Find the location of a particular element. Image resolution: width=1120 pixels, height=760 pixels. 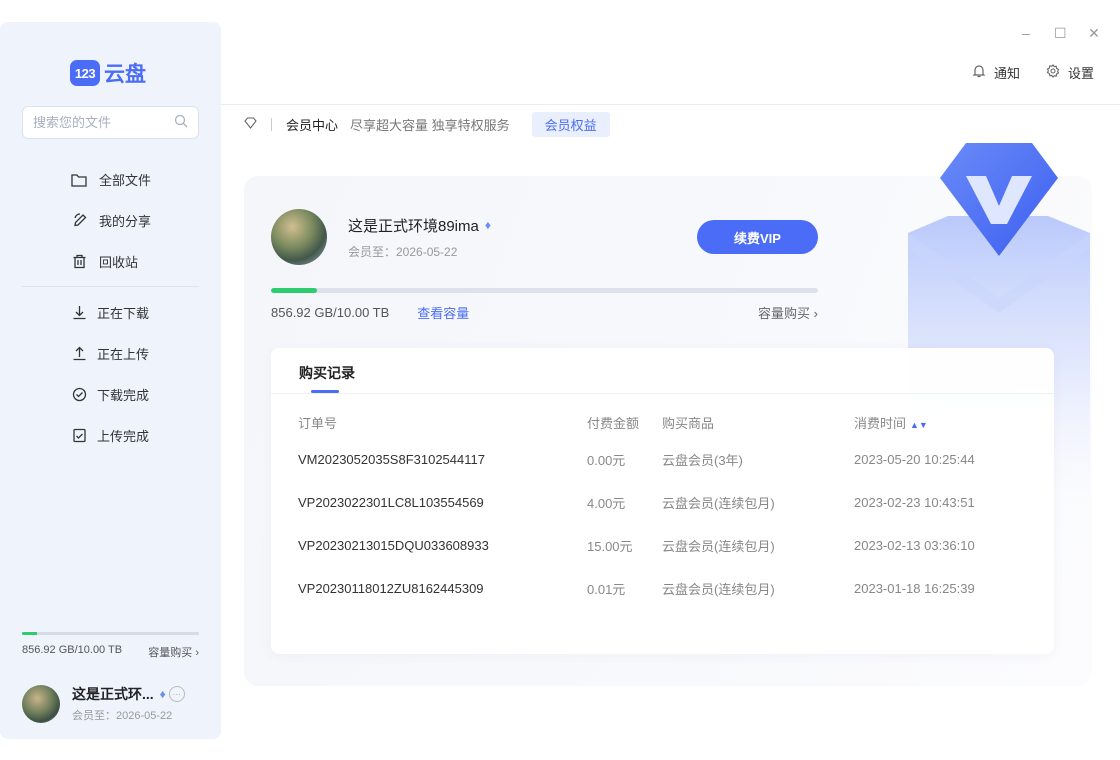

sort-icon: ▲▼ is located at coordinates (919, 425).